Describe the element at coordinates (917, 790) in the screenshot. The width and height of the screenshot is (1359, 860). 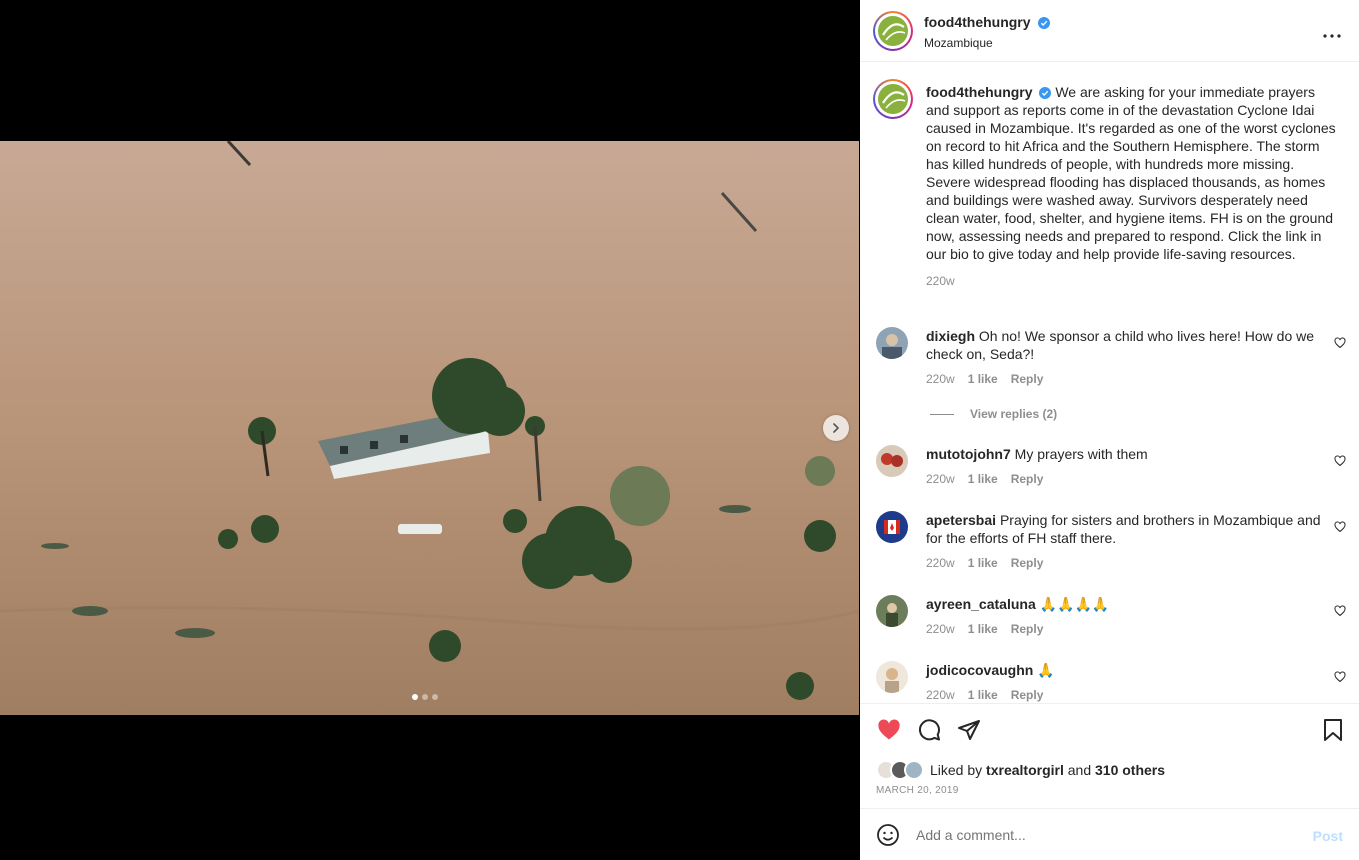
I see `post-date: MARCH 20, 2019` at that location.